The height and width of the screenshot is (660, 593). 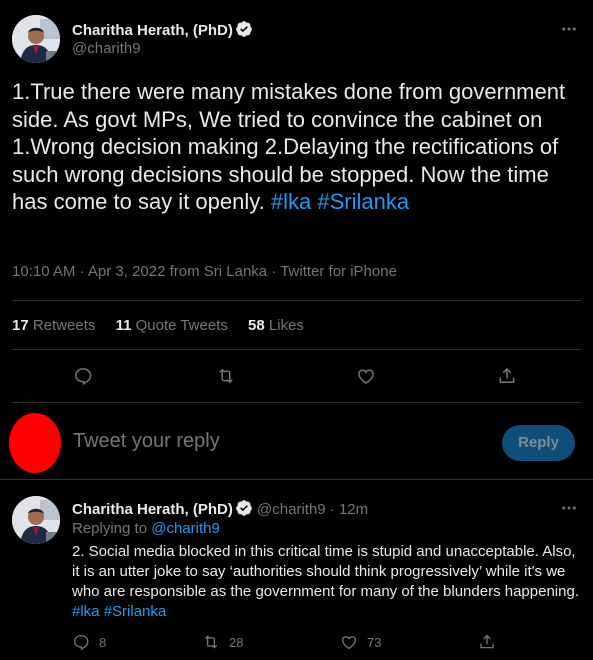 I want to click on reply-action-retweet: 28, so click(x=222, y=642).